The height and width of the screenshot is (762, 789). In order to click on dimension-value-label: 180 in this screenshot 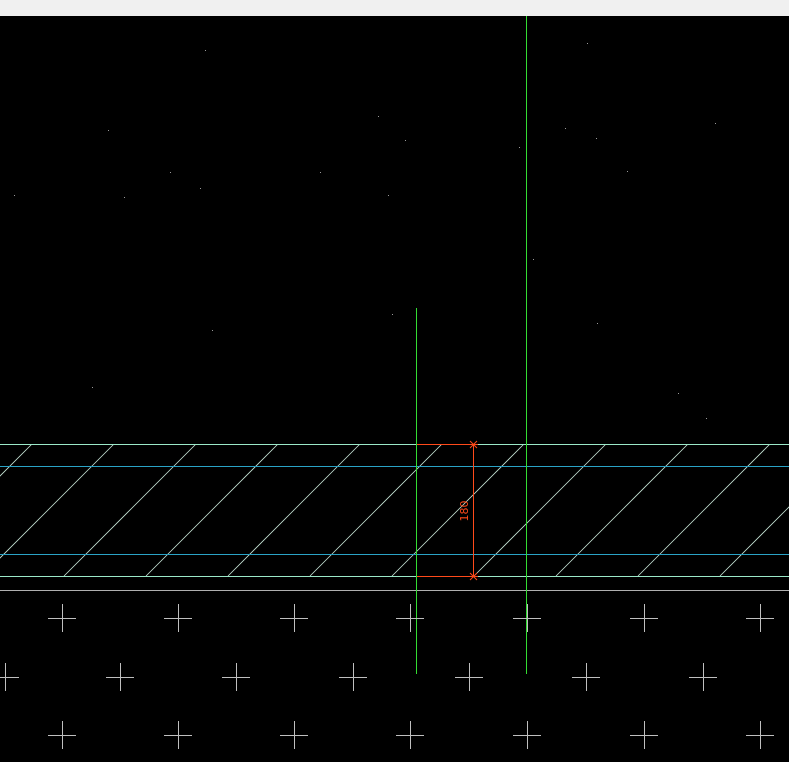, I will do `click(464, 511)`.